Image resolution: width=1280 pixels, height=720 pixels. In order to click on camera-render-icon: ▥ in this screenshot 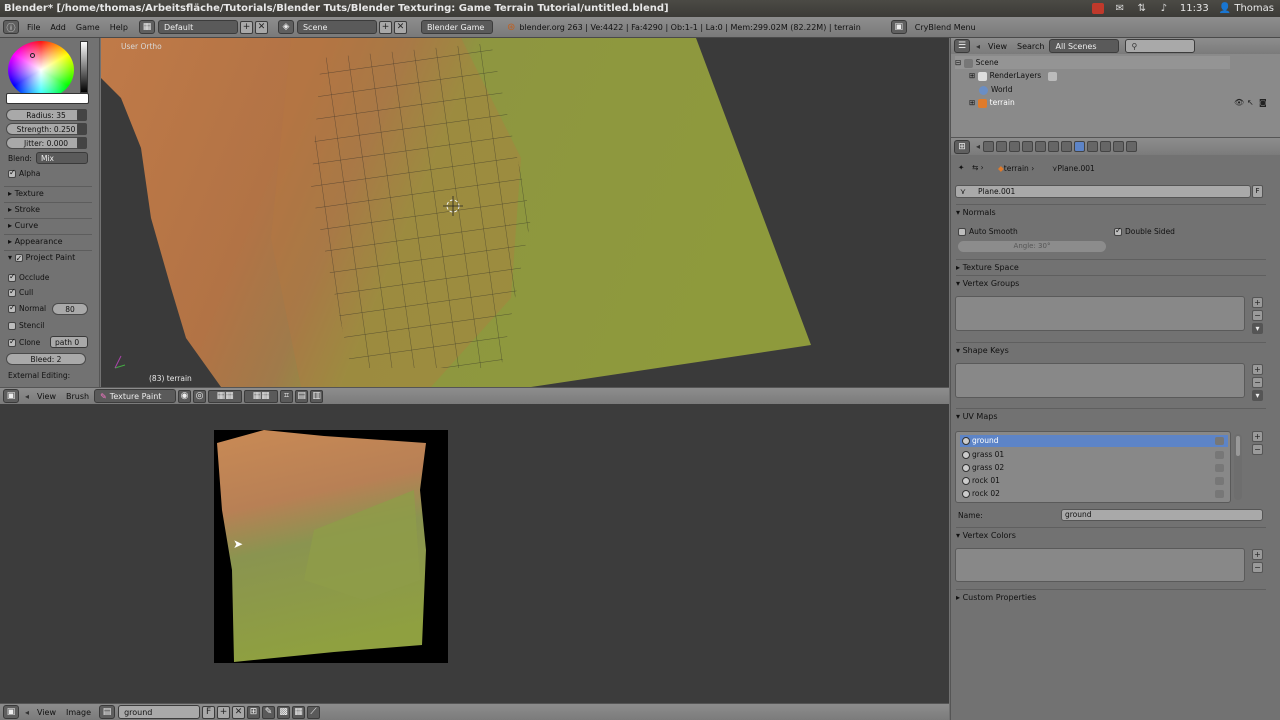, I will do `click(317, 396)`.